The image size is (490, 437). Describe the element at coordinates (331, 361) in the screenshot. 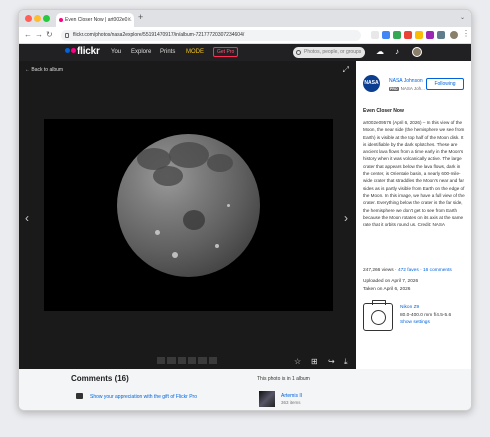

I see `share-icon: ↪` at that location.